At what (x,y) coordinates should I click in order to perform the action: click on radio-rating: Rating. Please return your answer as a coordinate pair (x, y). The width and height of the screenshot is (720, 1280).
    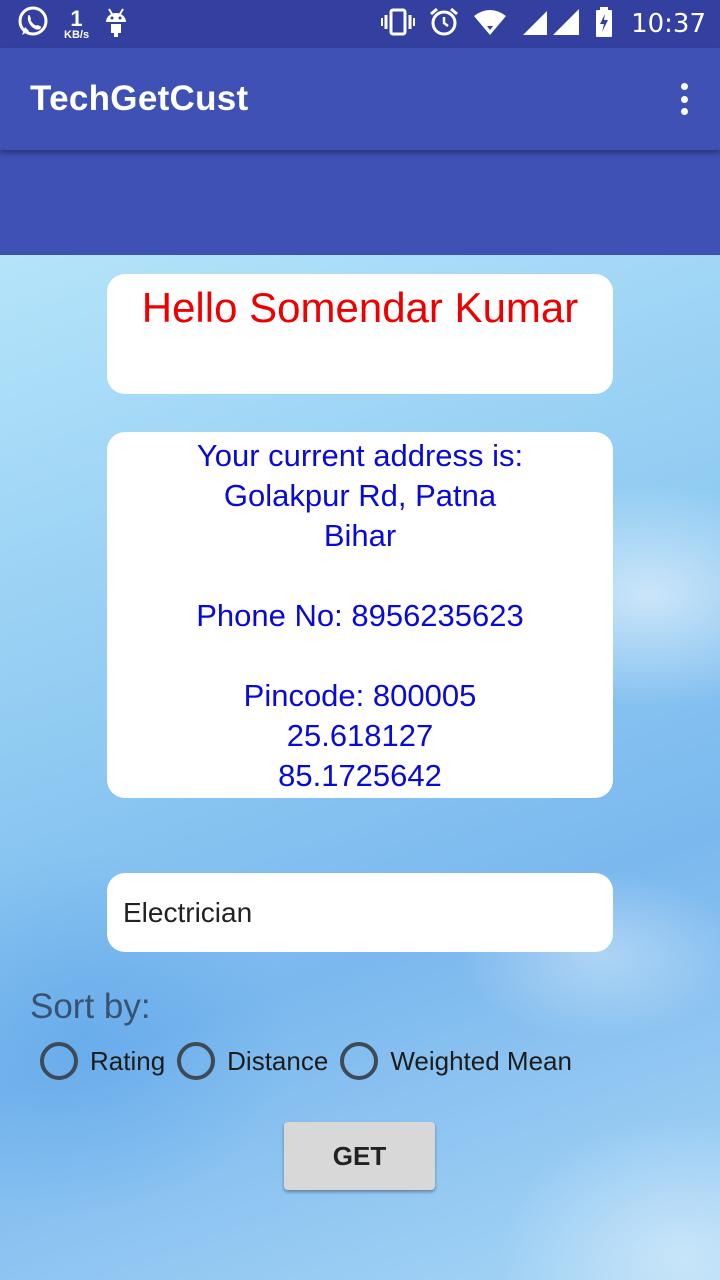
    Looking at the image, I should click on (102, 1061).